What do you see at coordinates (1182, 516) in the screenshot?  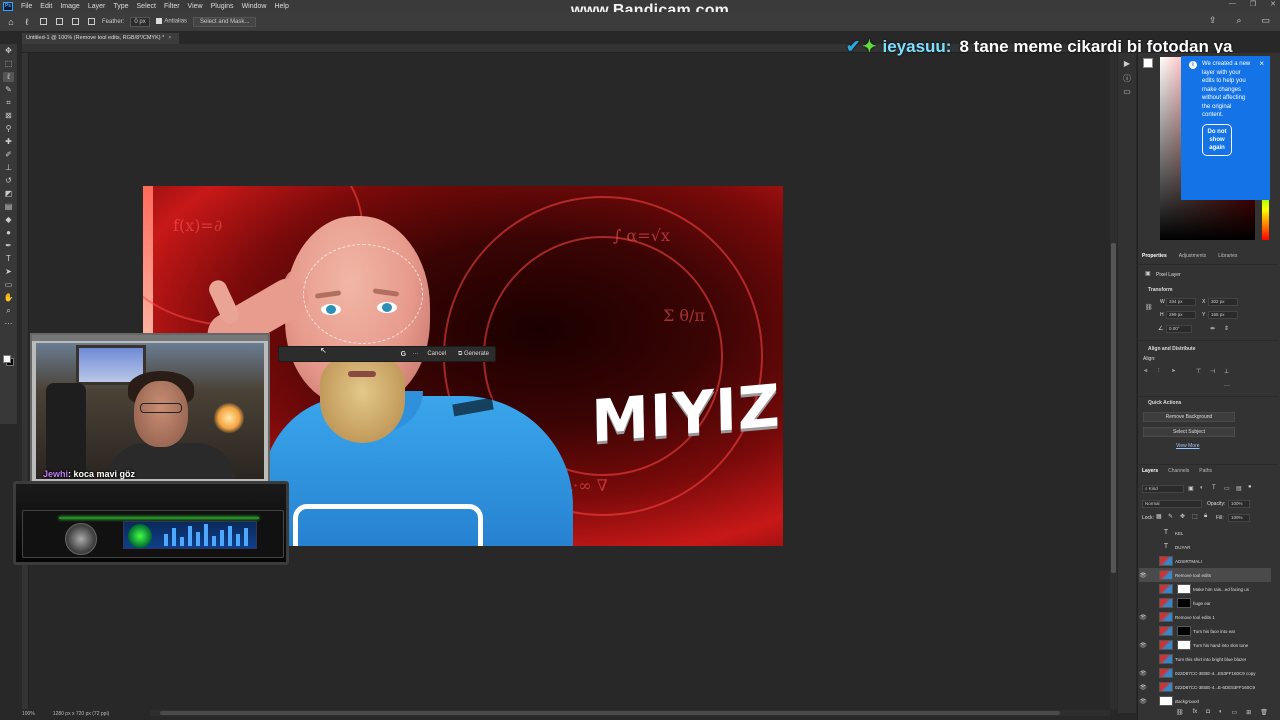 I see `lock-position-icon: ✥` at bounding box center [1182, 516].